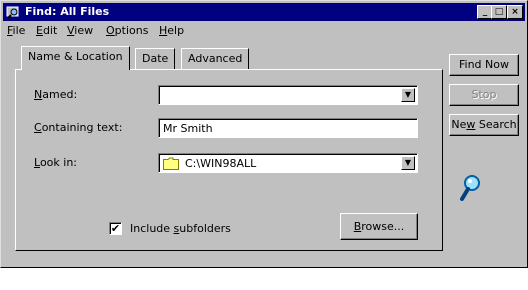  What do you see at coordinates (288, 163) in the screenshot?
I see `look-in-combo: C:\WIN98ALL ▼` at bounding box center [288, 163].